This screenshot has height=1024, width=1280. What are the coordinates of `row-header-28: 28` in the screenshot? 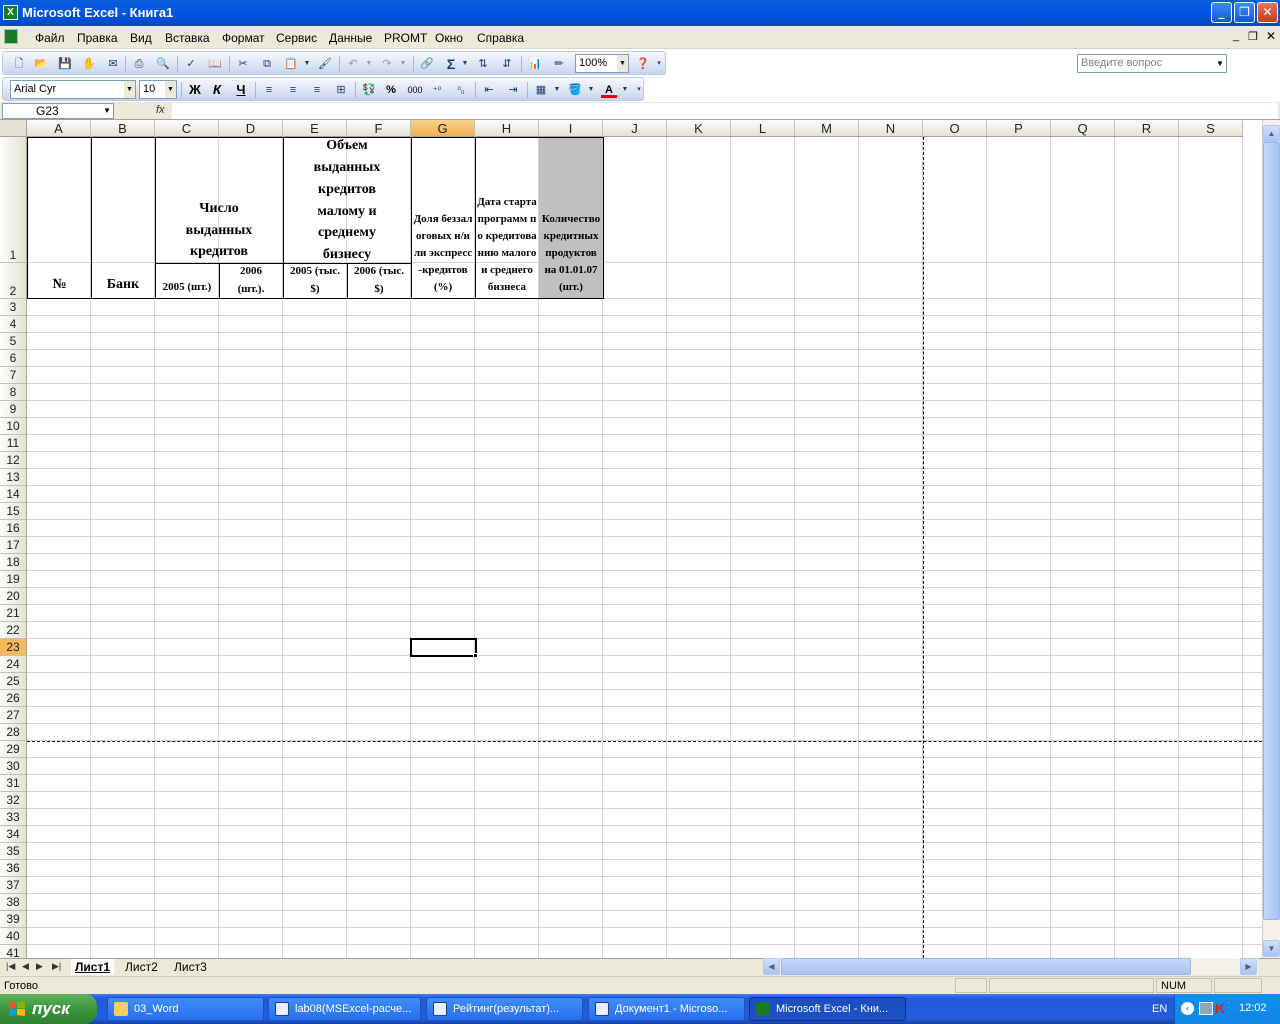 It's located at (13, 732).